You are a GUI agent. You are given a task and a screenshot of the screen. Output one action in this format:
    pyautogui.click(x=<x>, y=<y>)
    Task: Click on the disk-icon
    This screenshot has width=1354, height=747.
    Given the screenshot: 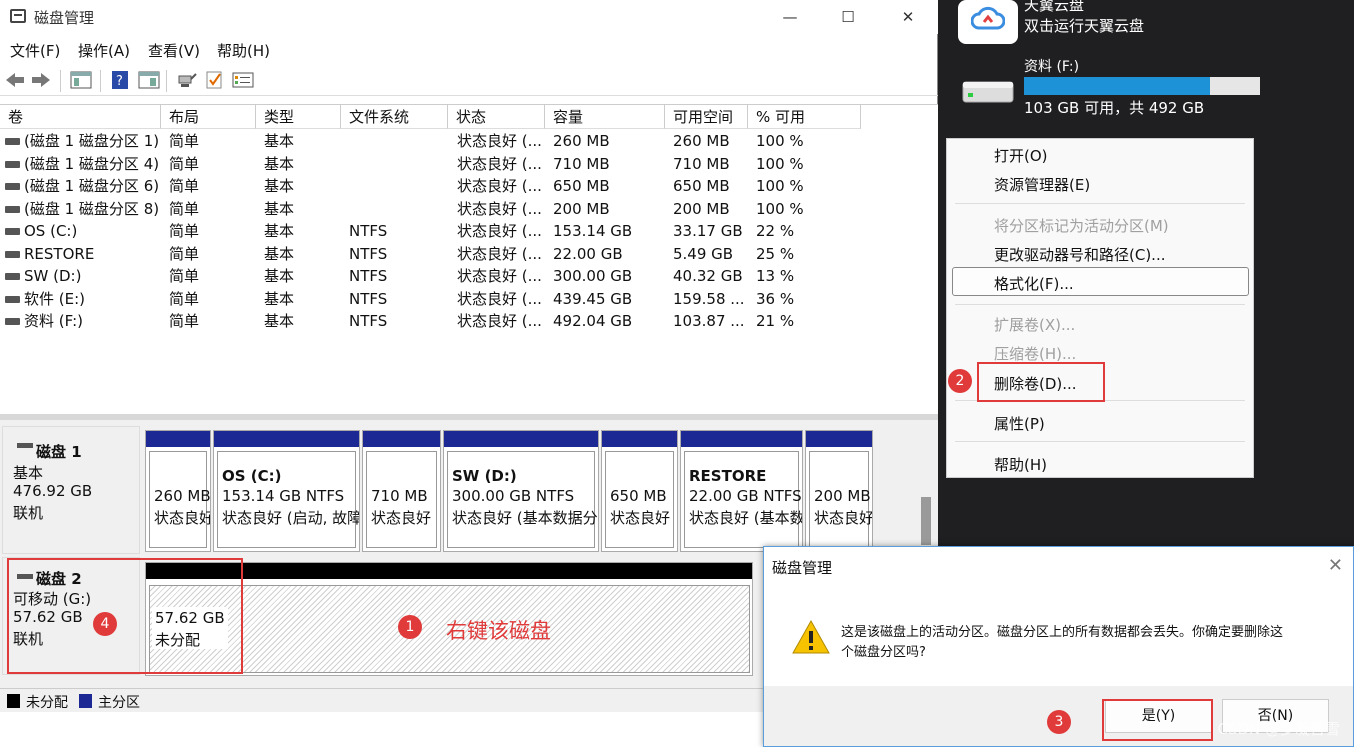 What is the action you would take?
    pyautogui.click(x=25, y=445)
    